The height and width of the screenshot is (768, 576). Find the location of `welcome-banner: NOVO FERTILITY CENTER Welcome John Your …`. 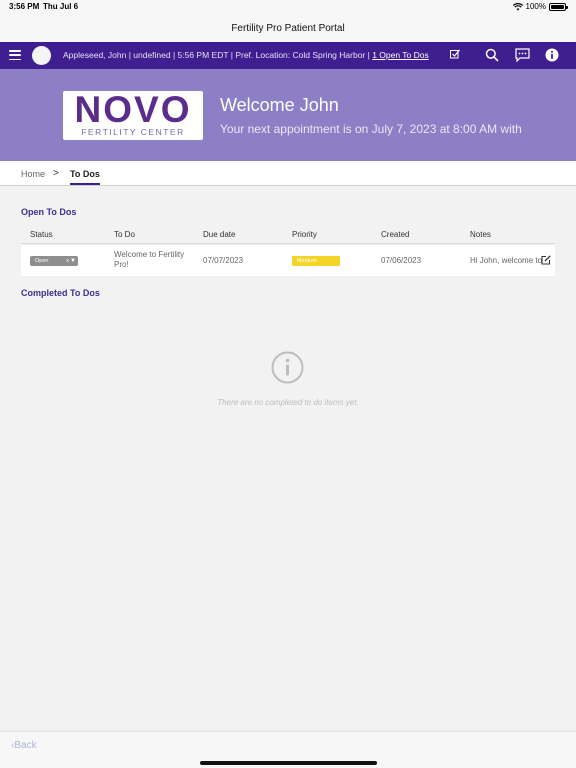

welcome-banner: NOVO FERTILITY CENTER Welcome John Your … is located at coordinates (288, 115).